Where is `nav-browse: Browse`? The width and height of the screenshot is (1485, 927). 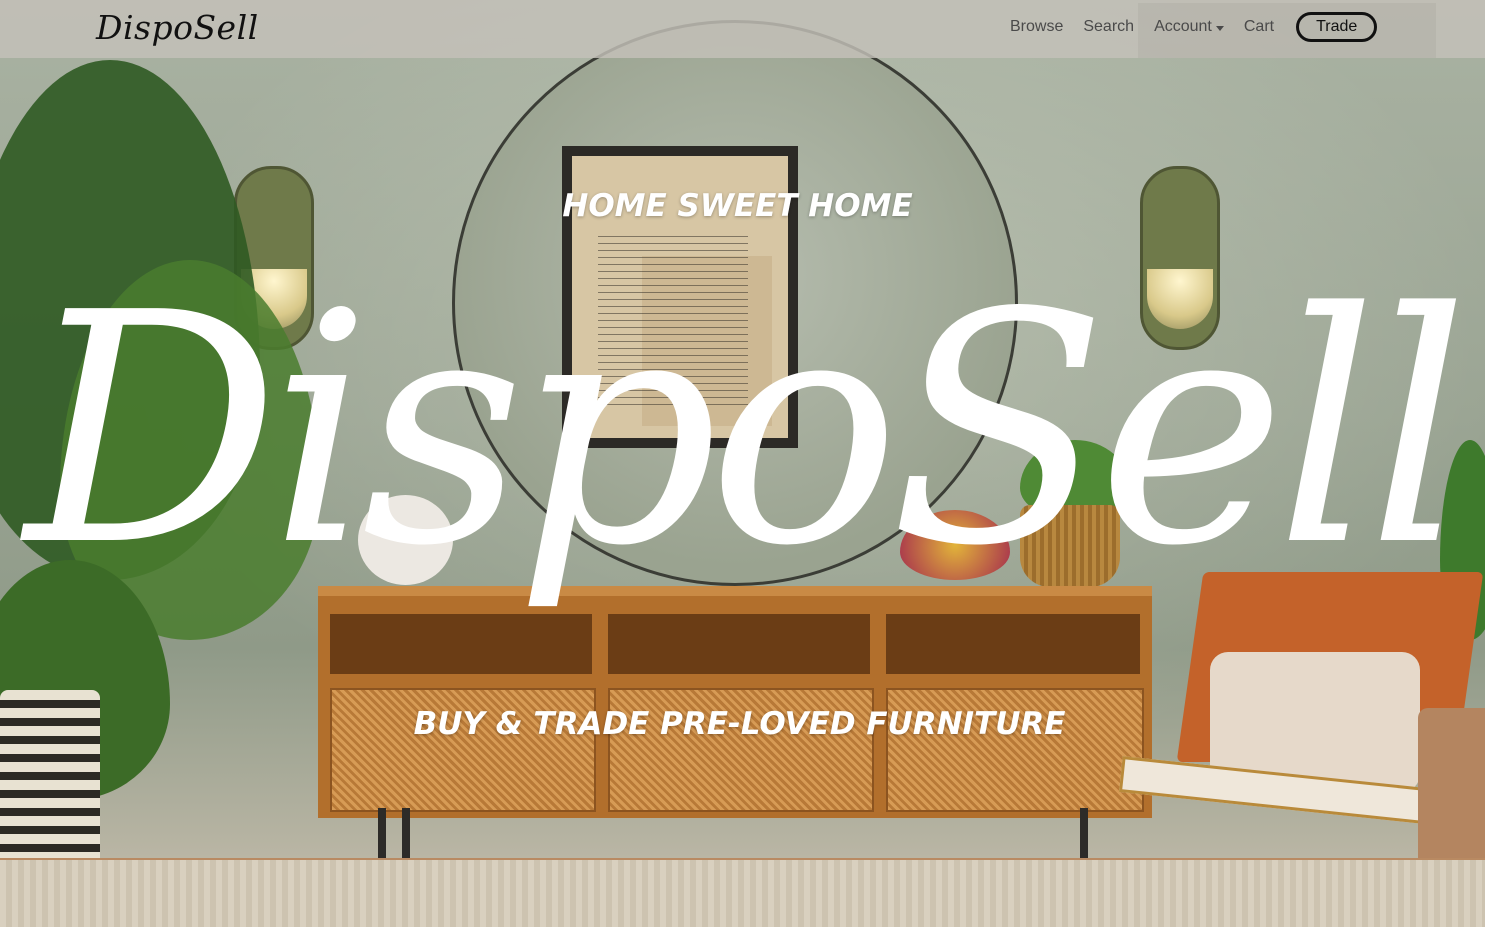
nav-browse: Browse is located at coordinates (1036, 27).